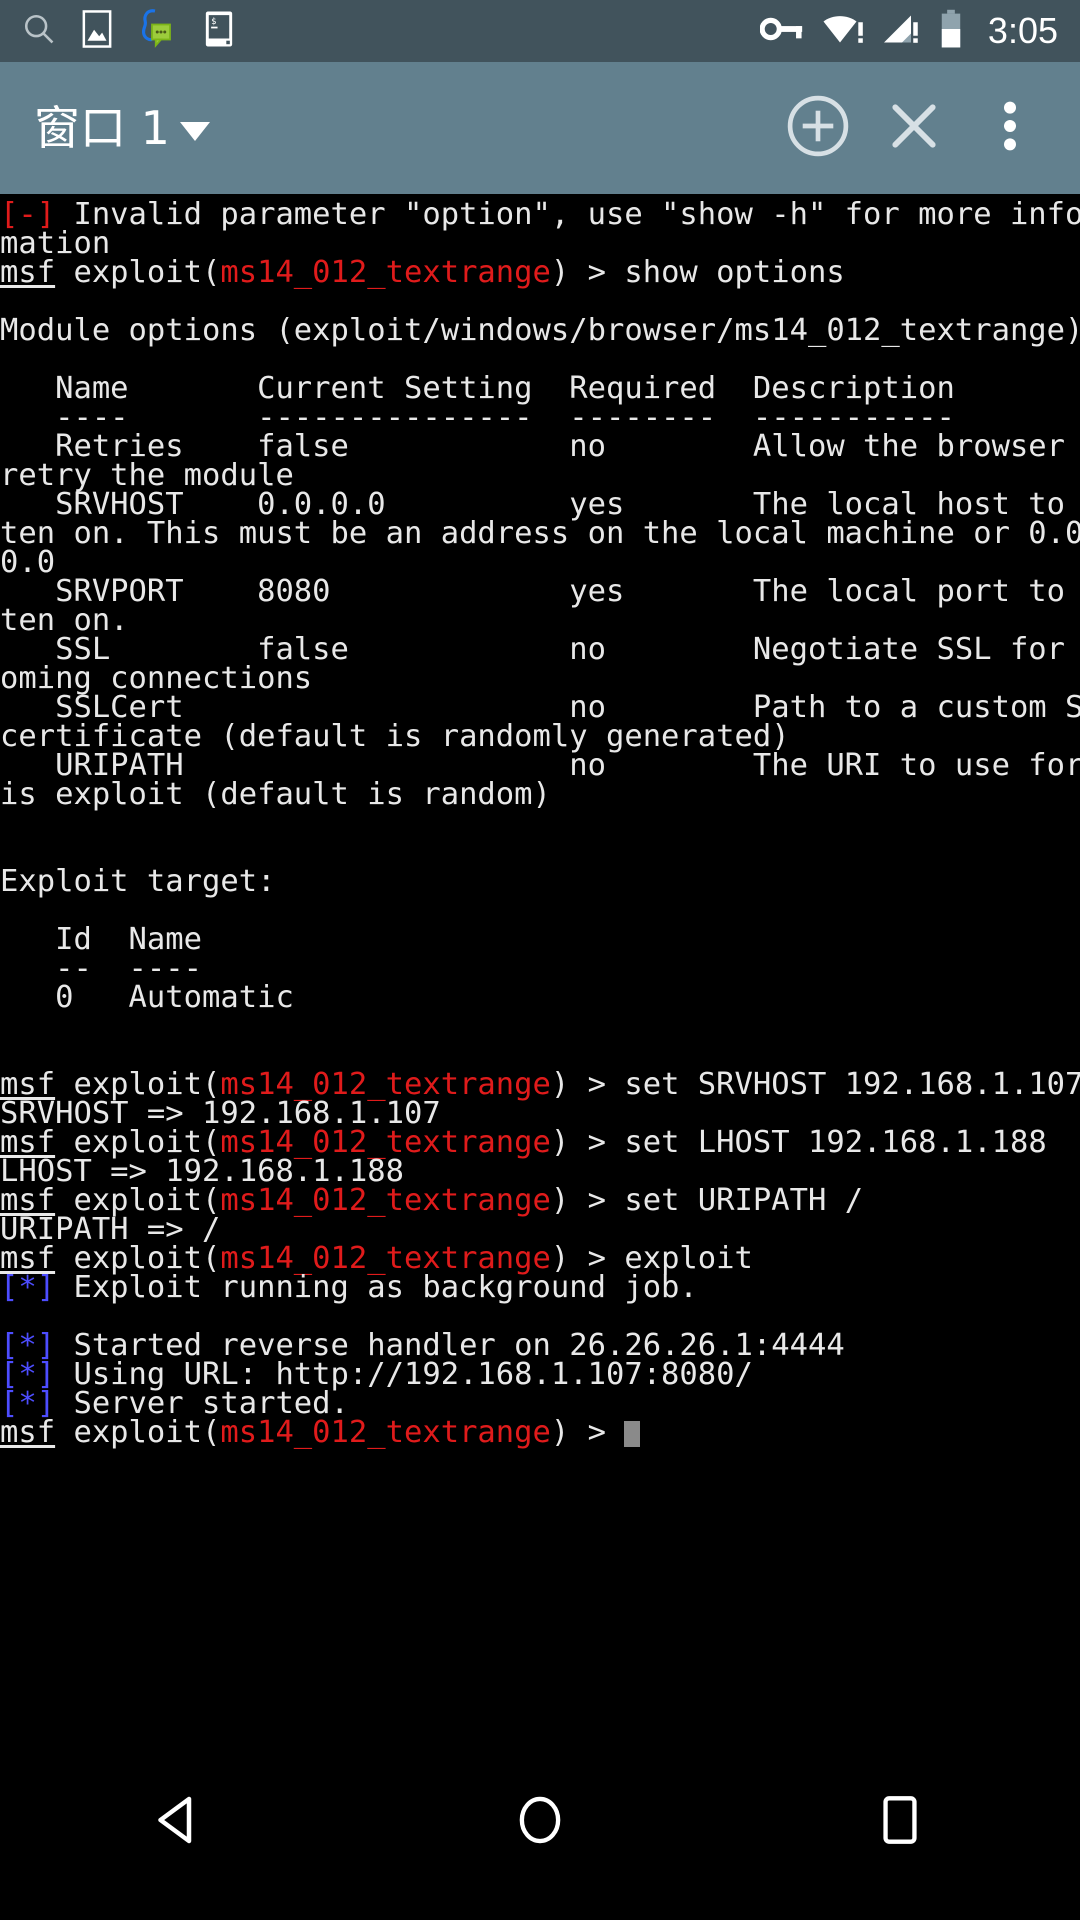 The height and width of the screenshot is (1920, 1080). What do you see at coordinates (39, 31) in the screenshot?
I see `search-icon` at bounding box center [39, 31].